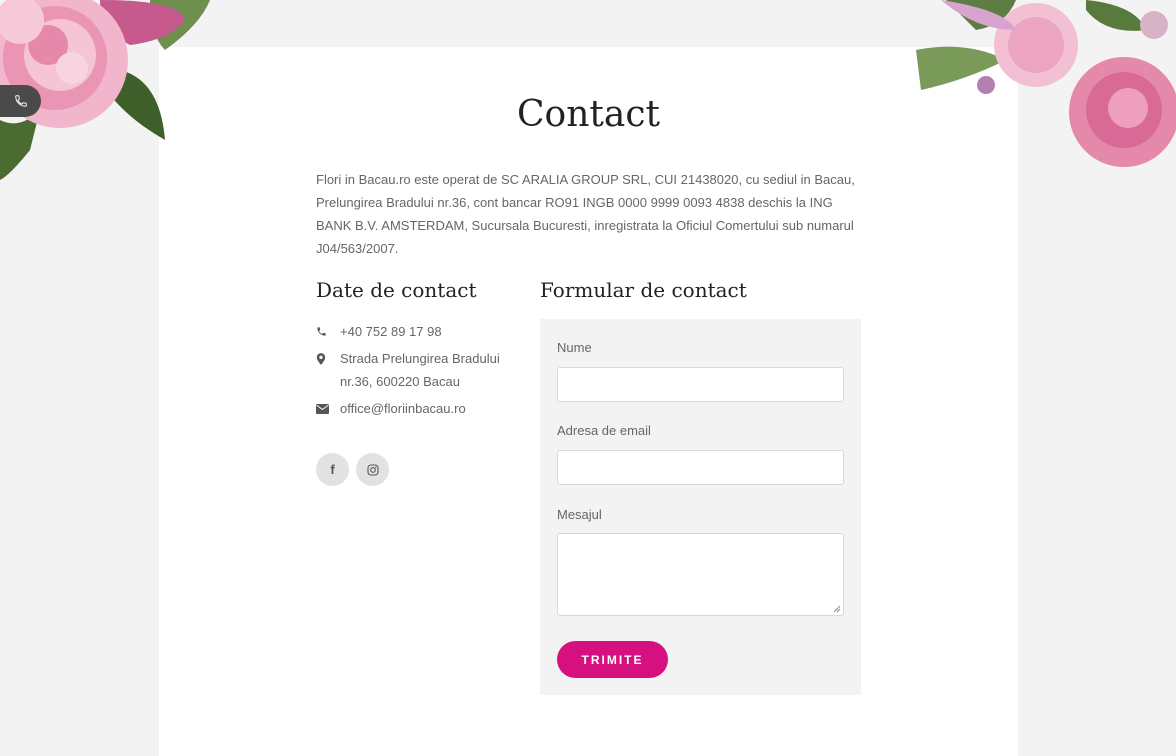 The height and width of the screenshot is (756, 1176). I want to click on contact-email: office@floriinbacau.ro, so click(416, 408).